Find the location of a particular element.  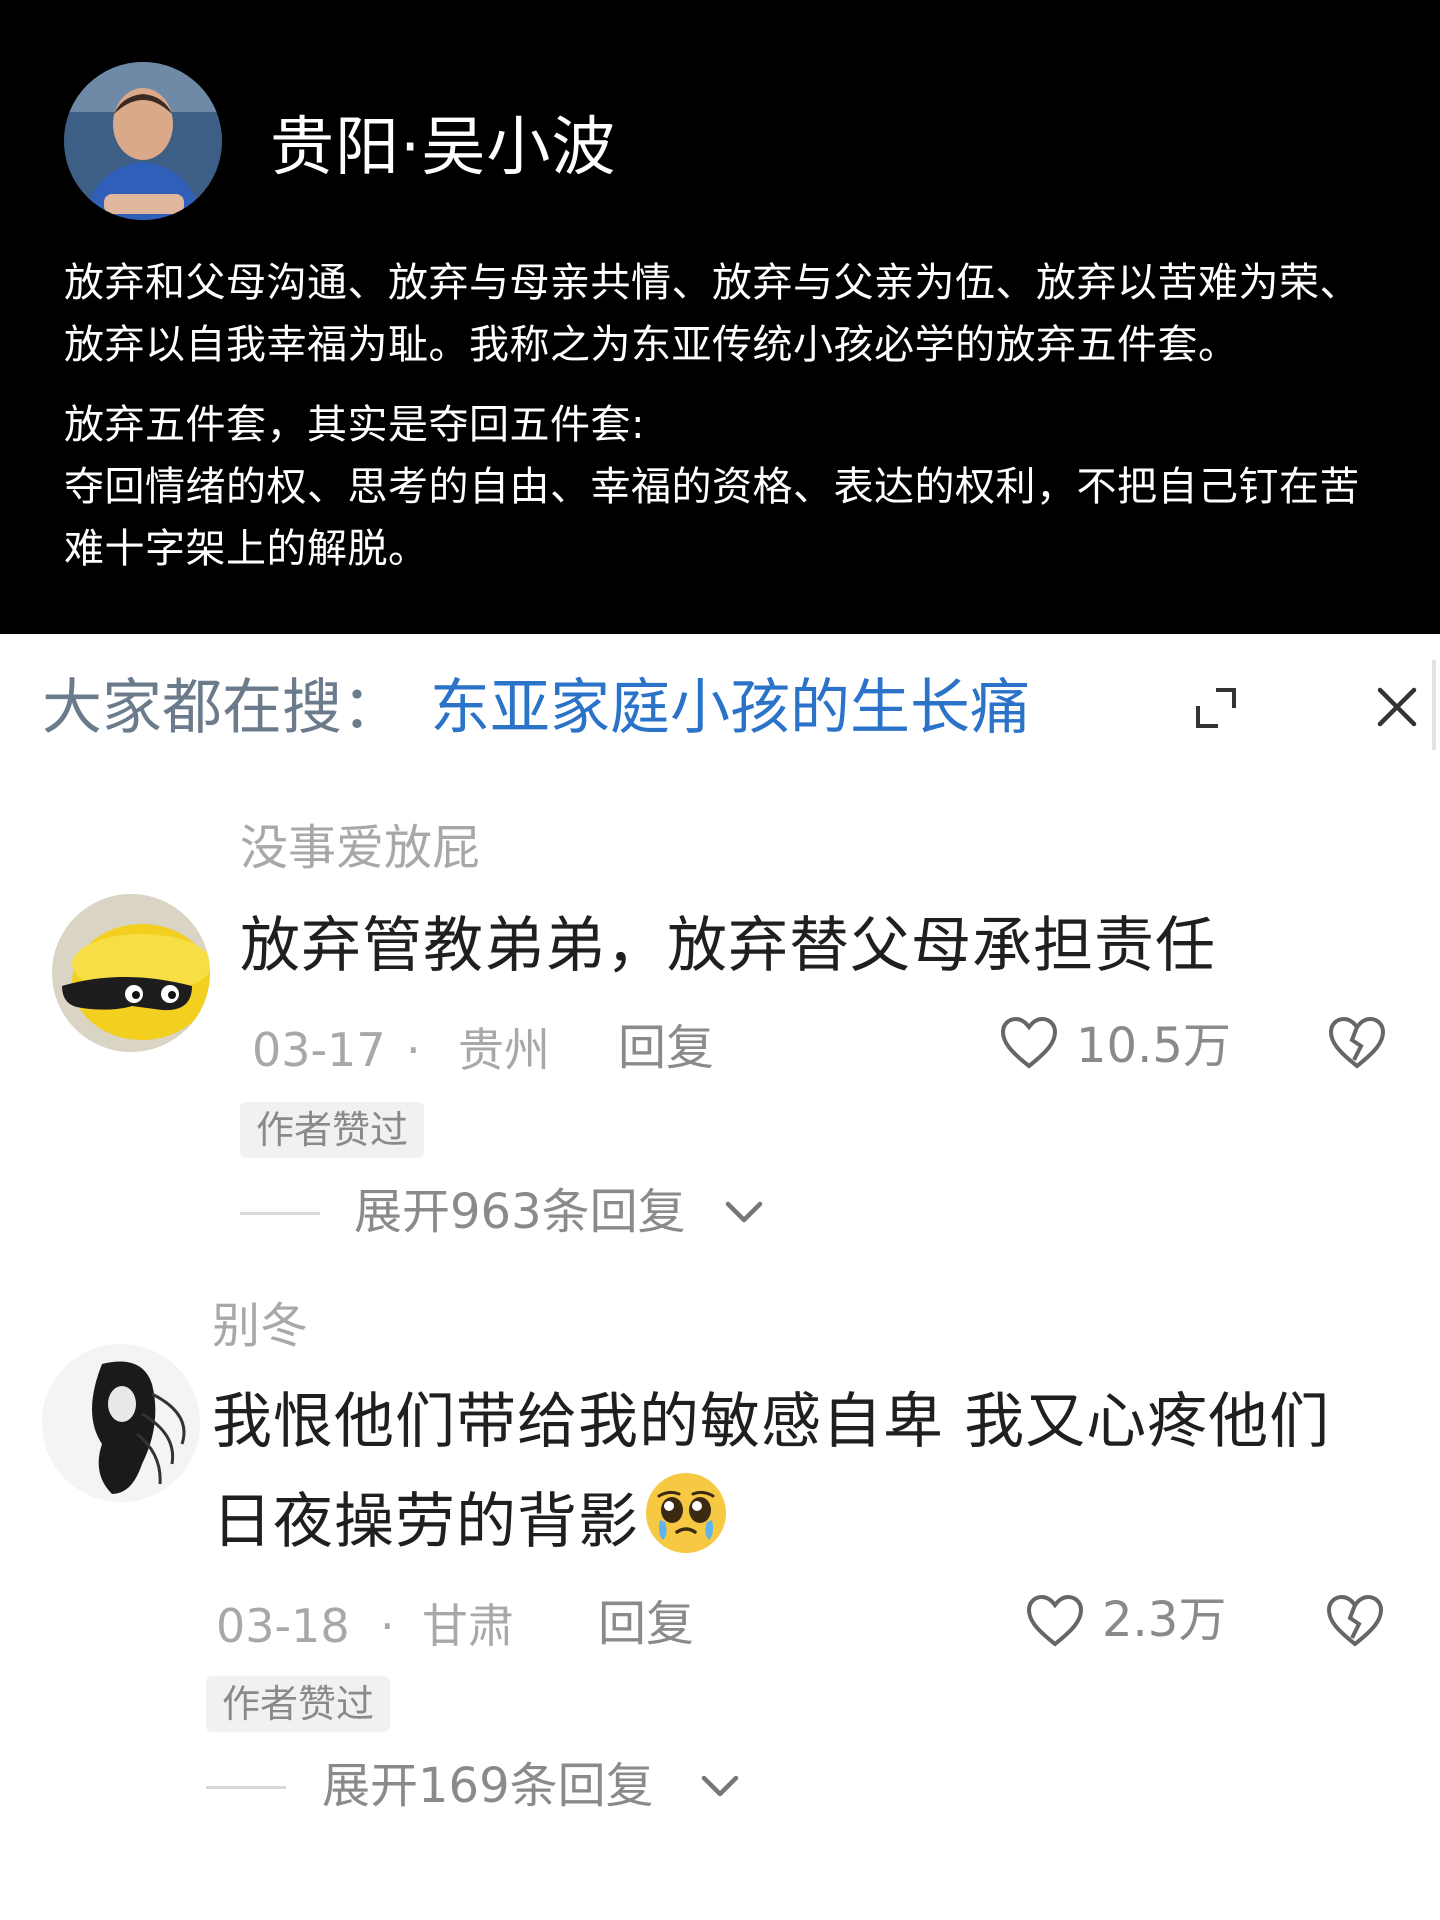

comment-text: 放弃管教弟弟，放弃替父母承担责任 is located at coordinates (728, 946).